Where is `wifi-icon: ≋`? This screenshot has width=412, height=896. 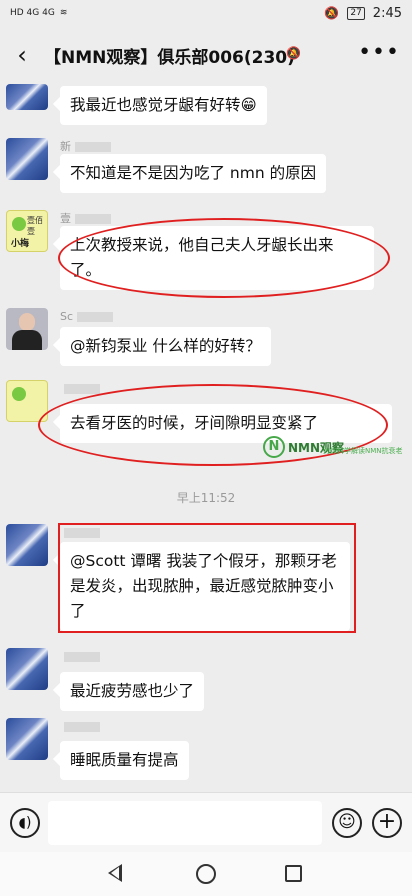
wifi-icon: ≋ is located at coordinates (63, 13).